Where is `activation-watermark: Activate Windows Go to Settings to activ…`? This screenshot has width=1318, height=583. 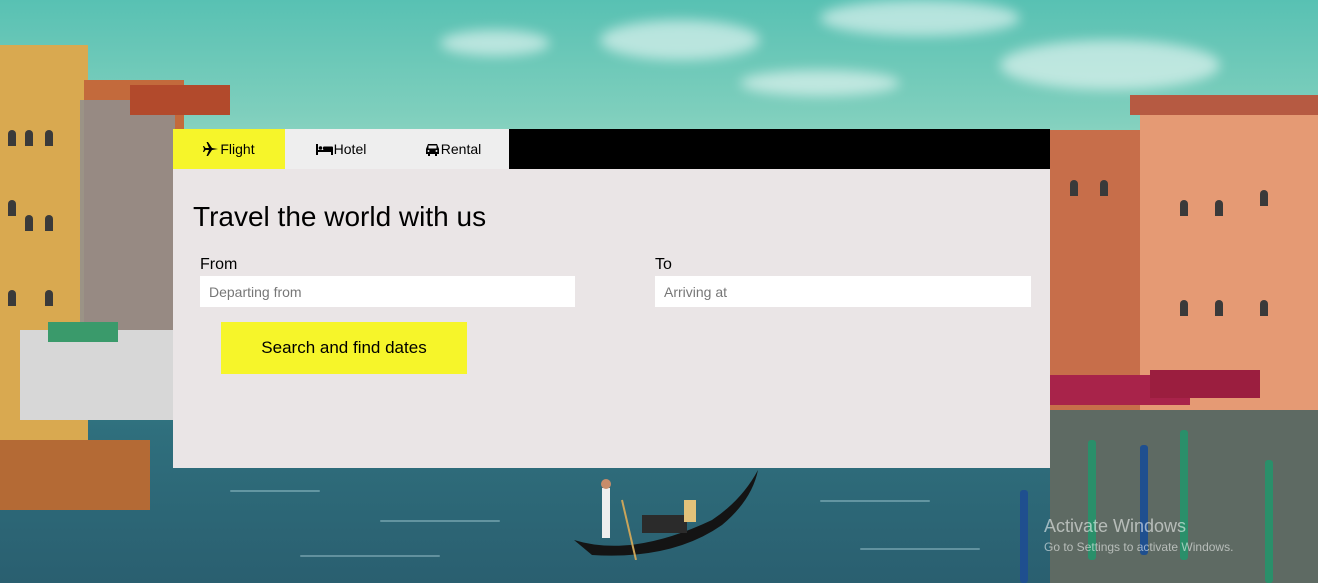 activation-watermark: Activate Windows Go to Settings to activ… is located at coordinates (1138, 535).